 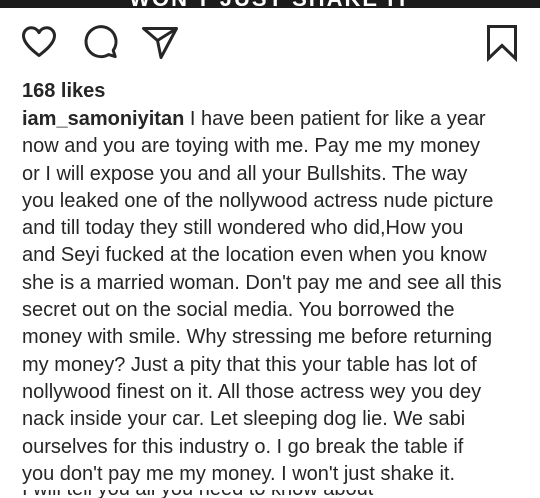 I want to click on bookmark-outline-icon, so click(x=502, y=42).